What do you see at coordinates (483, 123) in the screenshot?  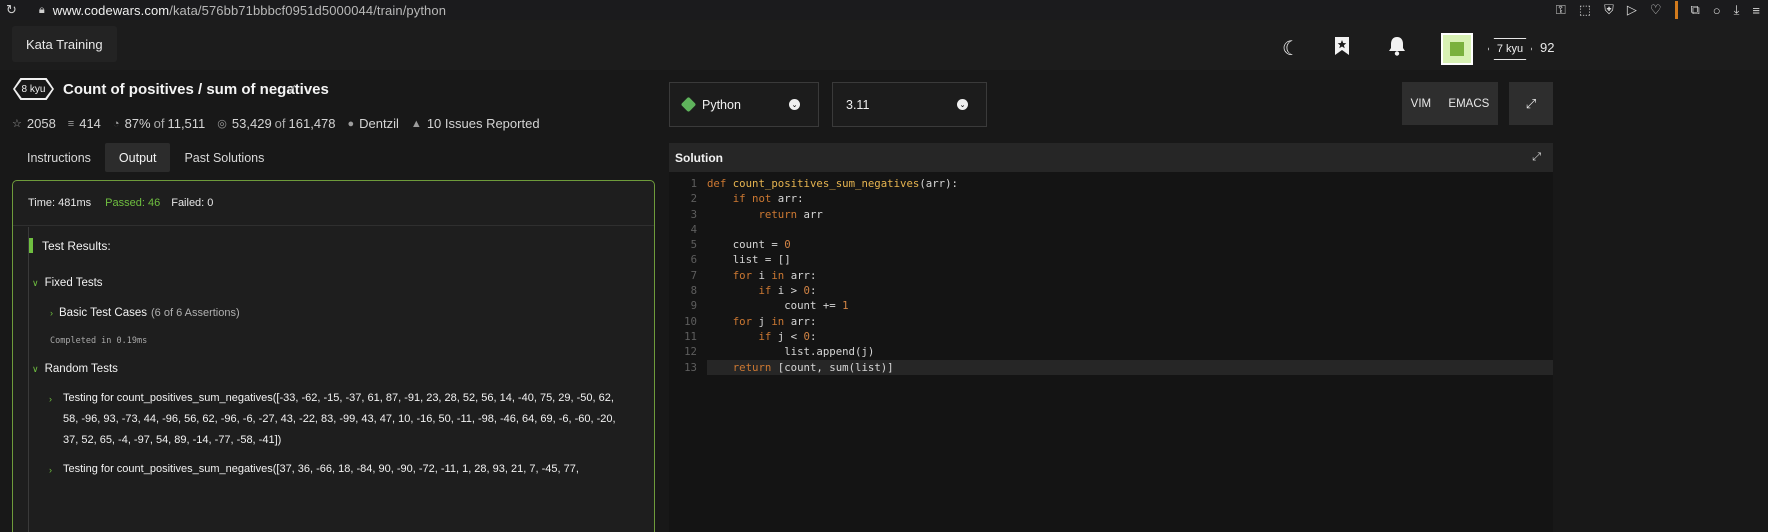 I see `issues-label: 10 Issues Reported` at bounding box center [483, 123].